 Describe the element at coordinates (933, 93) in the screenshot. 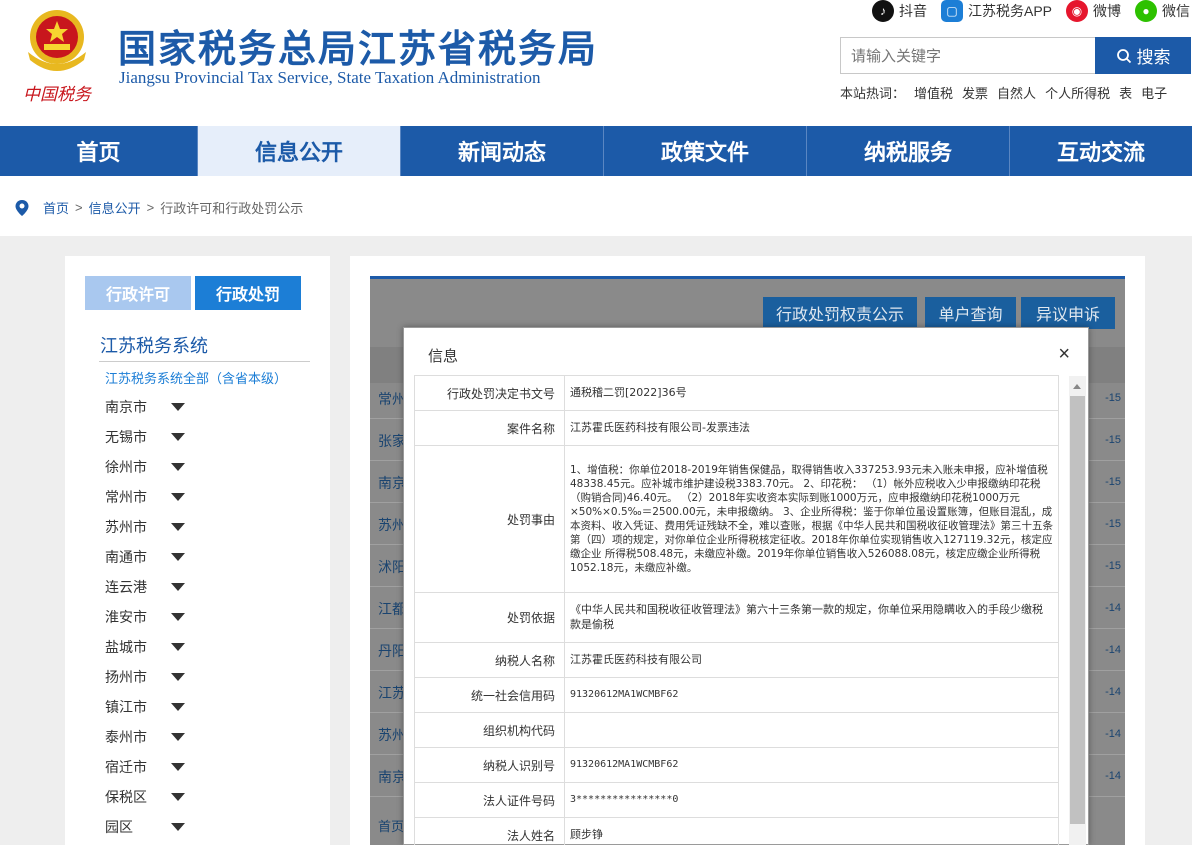

I see `hot-word: 增值税` at that location.